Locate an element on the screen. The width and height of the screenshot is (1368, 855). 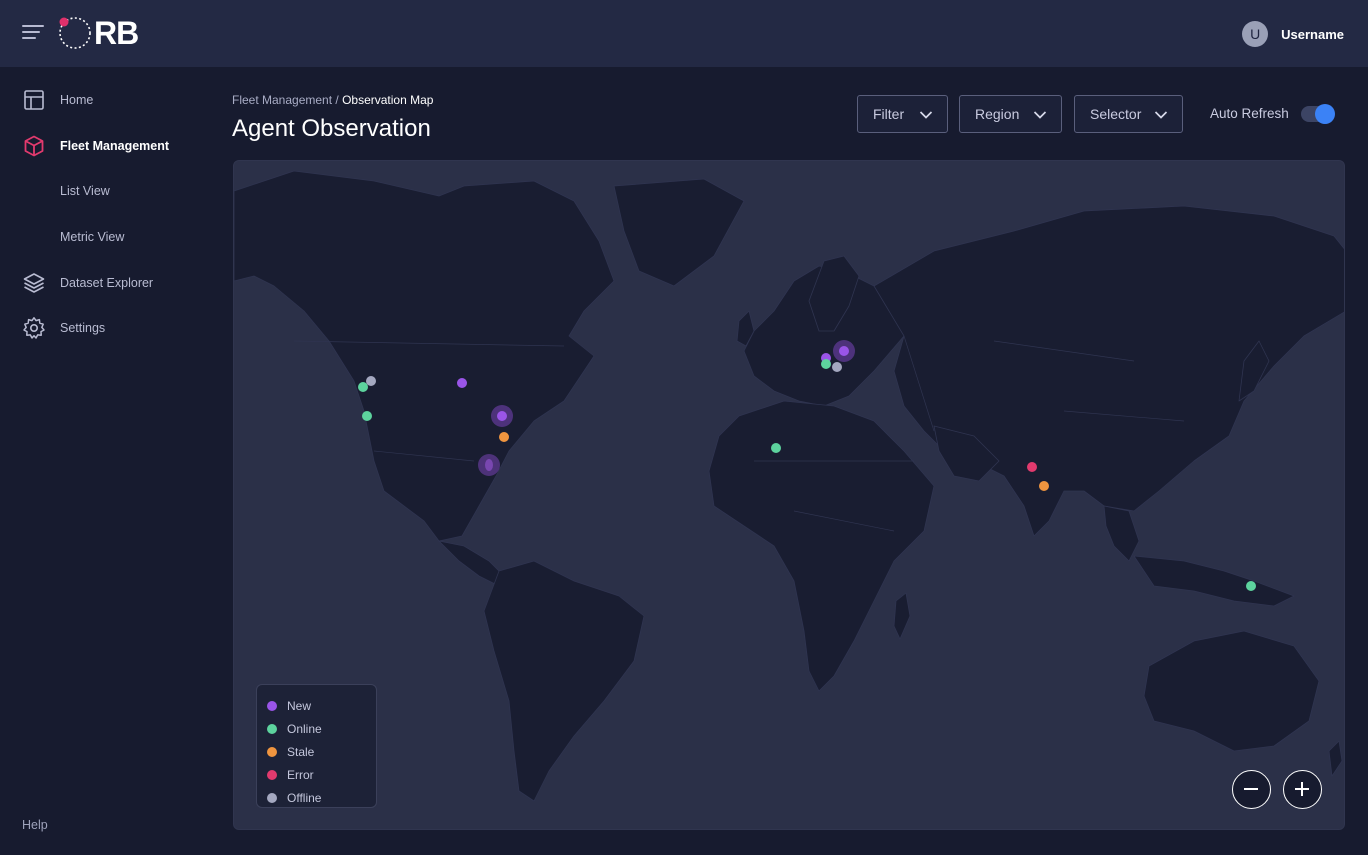
page-title: Agent Observation is located at coordinates (331, 128).